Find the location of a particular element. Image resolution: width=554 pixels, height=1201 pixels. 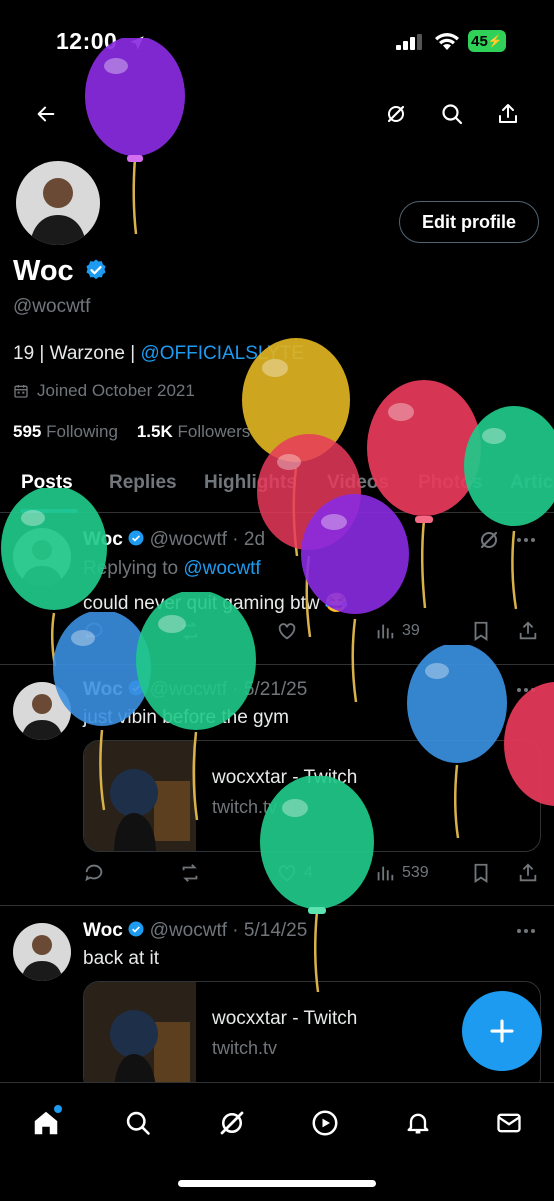

back-arrow-icon is located at coordinates (46, 114).